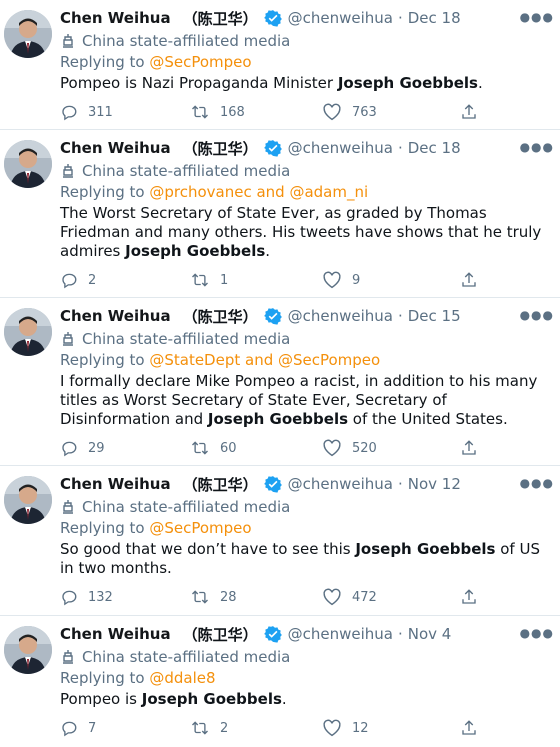  Describe the element at coordinates (391, 728) in the screenshot. I see `like-button: 12` at that location.